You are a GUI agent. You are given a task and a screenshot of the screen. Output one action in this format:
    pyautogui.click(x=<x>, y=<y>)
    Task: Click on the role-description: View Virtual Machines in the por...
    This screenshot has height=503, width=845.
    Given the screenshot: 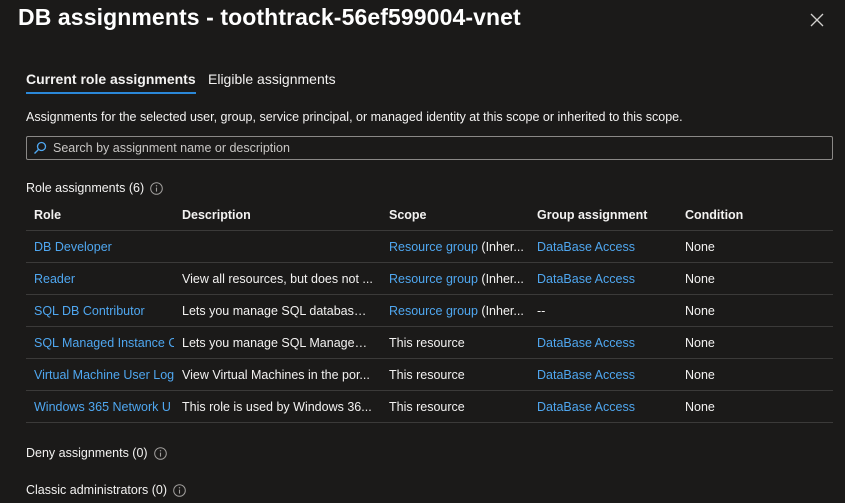 What is the action you would take?
    pyautogui.click(x=277, y=374)
    